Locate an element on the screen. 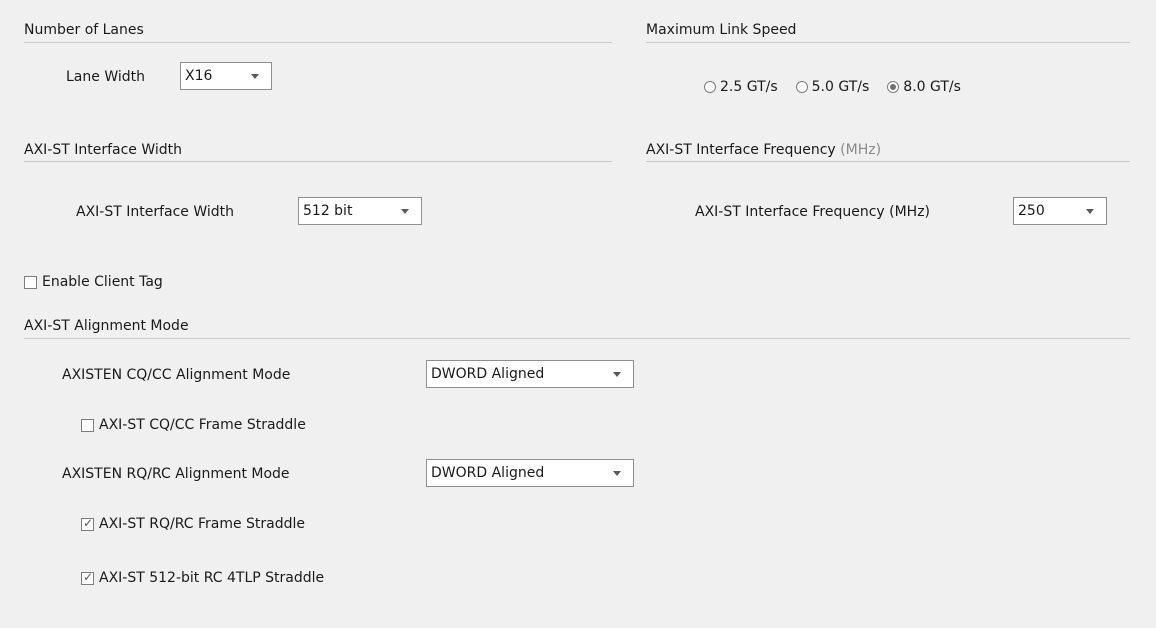 The height and width of the screenshot is (628, 1156). enable-client-tag-checkbox: Enable Client Tag is located at coordinates (93, 282).